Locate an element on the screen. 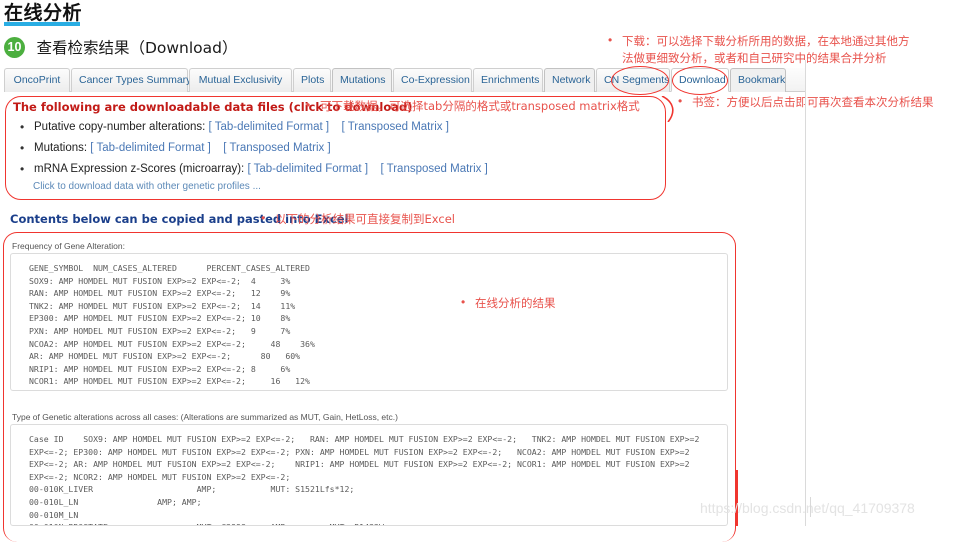 The image size is (956, 542). annotation-text-bookmark: 书签：方便以后点击即可再次查看本次分析结果 is located at coordinates (813, 102).